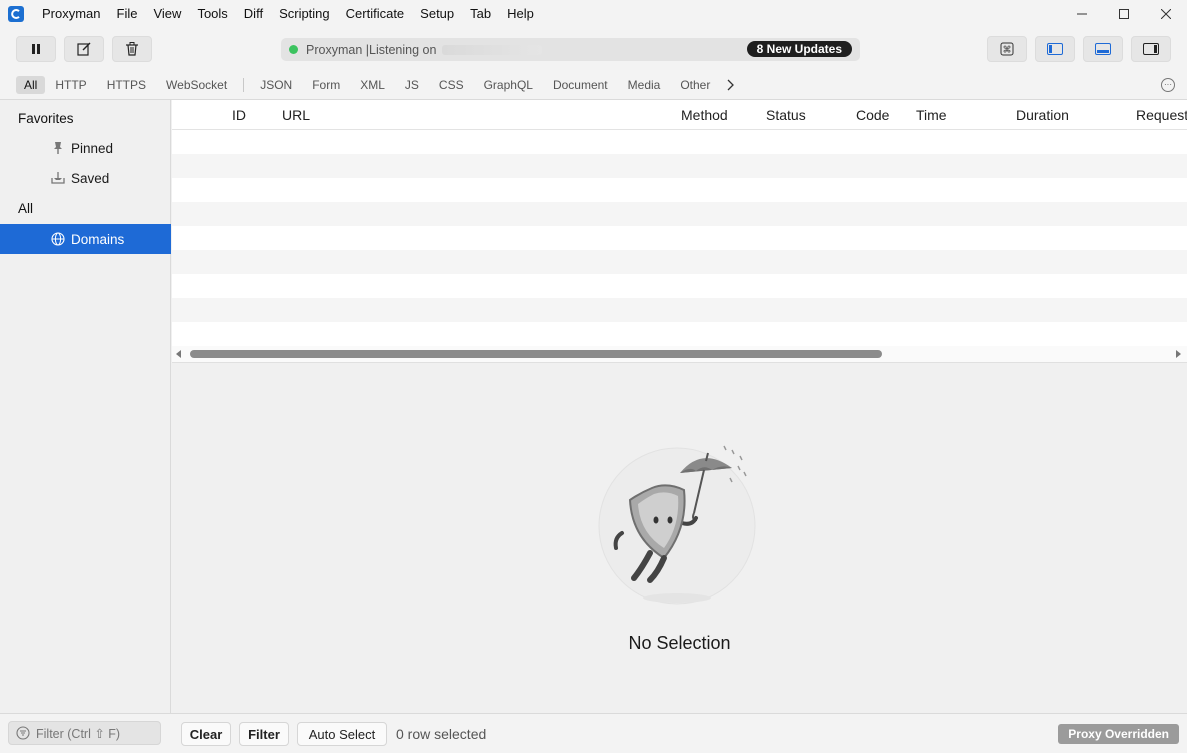 The image size is (1187, 753). I want to click on filter-button: Filter, so click(264, 734).